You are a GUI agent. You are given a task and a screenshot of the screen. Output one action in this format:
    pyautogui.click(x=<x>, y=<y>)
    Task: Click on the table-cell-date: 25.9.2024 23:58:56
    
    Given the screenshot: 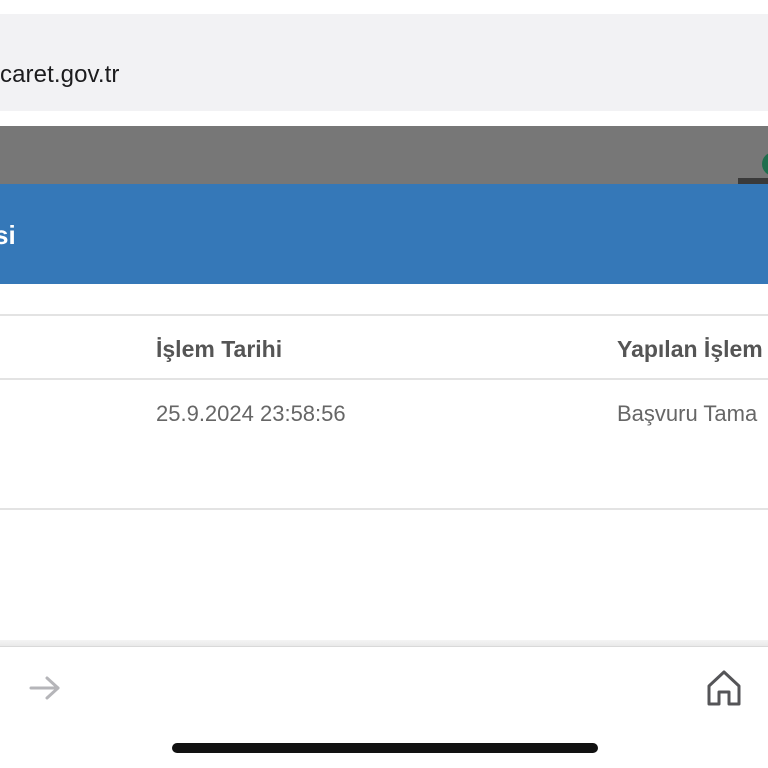 What is the action you would take?
    pyautogui.click(x=251, y=413)
    